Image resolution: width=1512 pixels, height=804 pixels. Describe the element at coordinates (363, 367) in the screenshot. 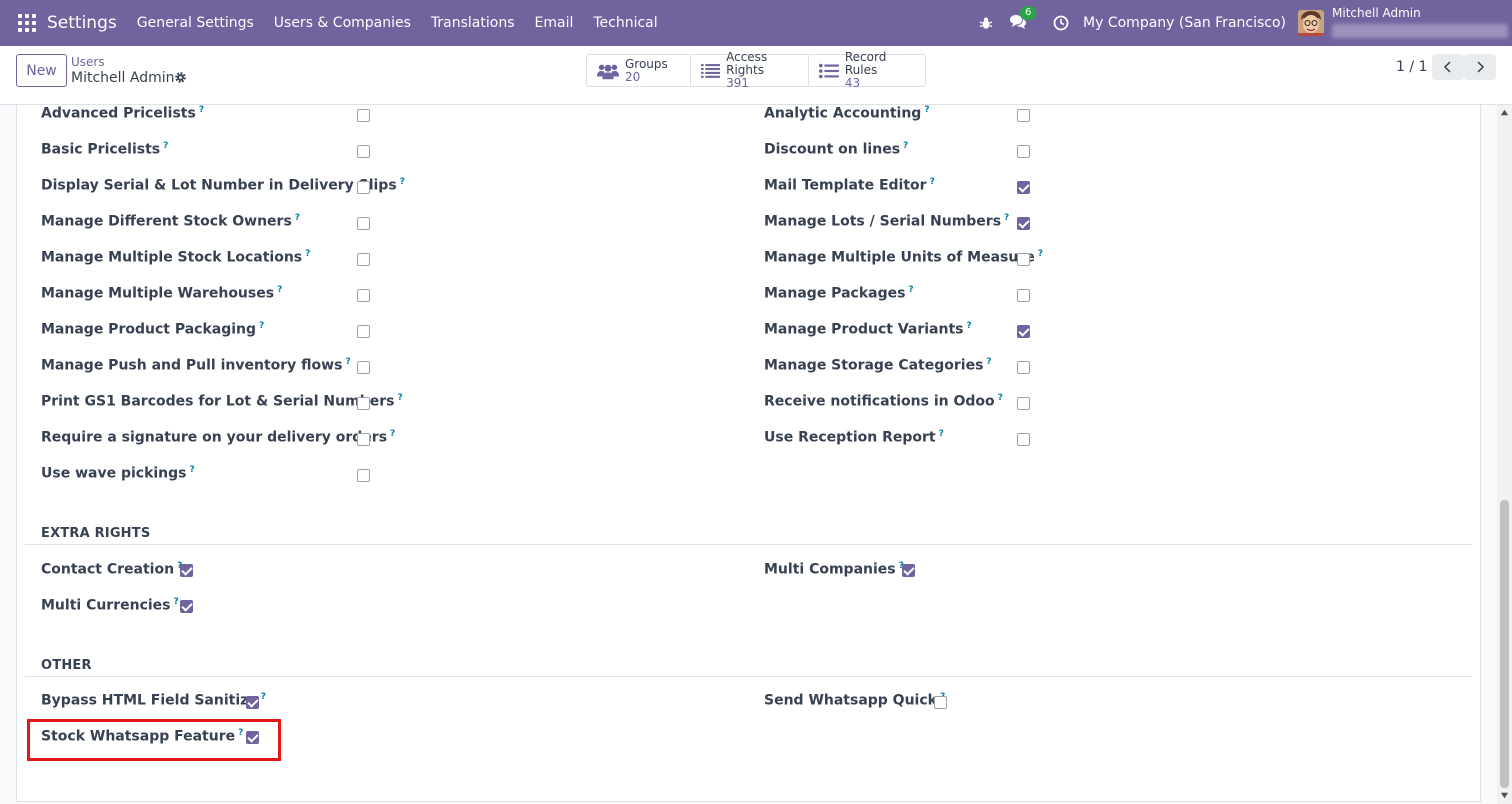

I see `push-pull-flows-checkbox` at that location.